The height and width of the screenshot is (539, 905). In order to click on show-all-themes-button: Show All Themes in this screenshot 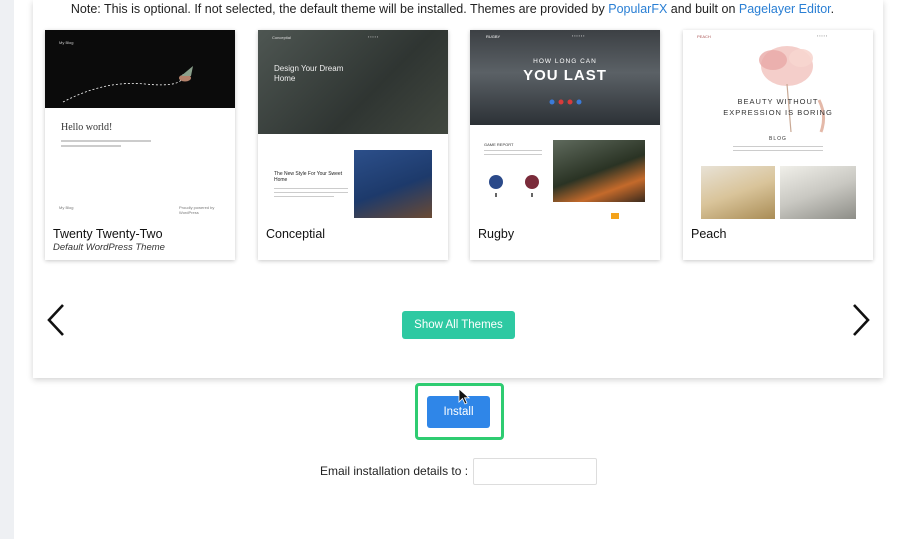, I will do `click(458, 325)`.